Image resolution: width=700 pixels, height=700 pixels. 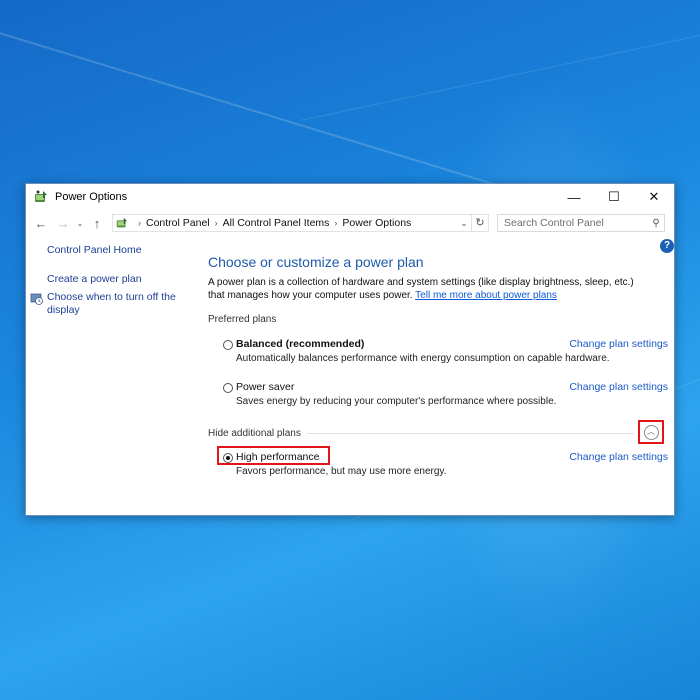 I want to click on sidebar-item-turn-off-display: Choose when to turn off the display, so click(x=114, y=304).